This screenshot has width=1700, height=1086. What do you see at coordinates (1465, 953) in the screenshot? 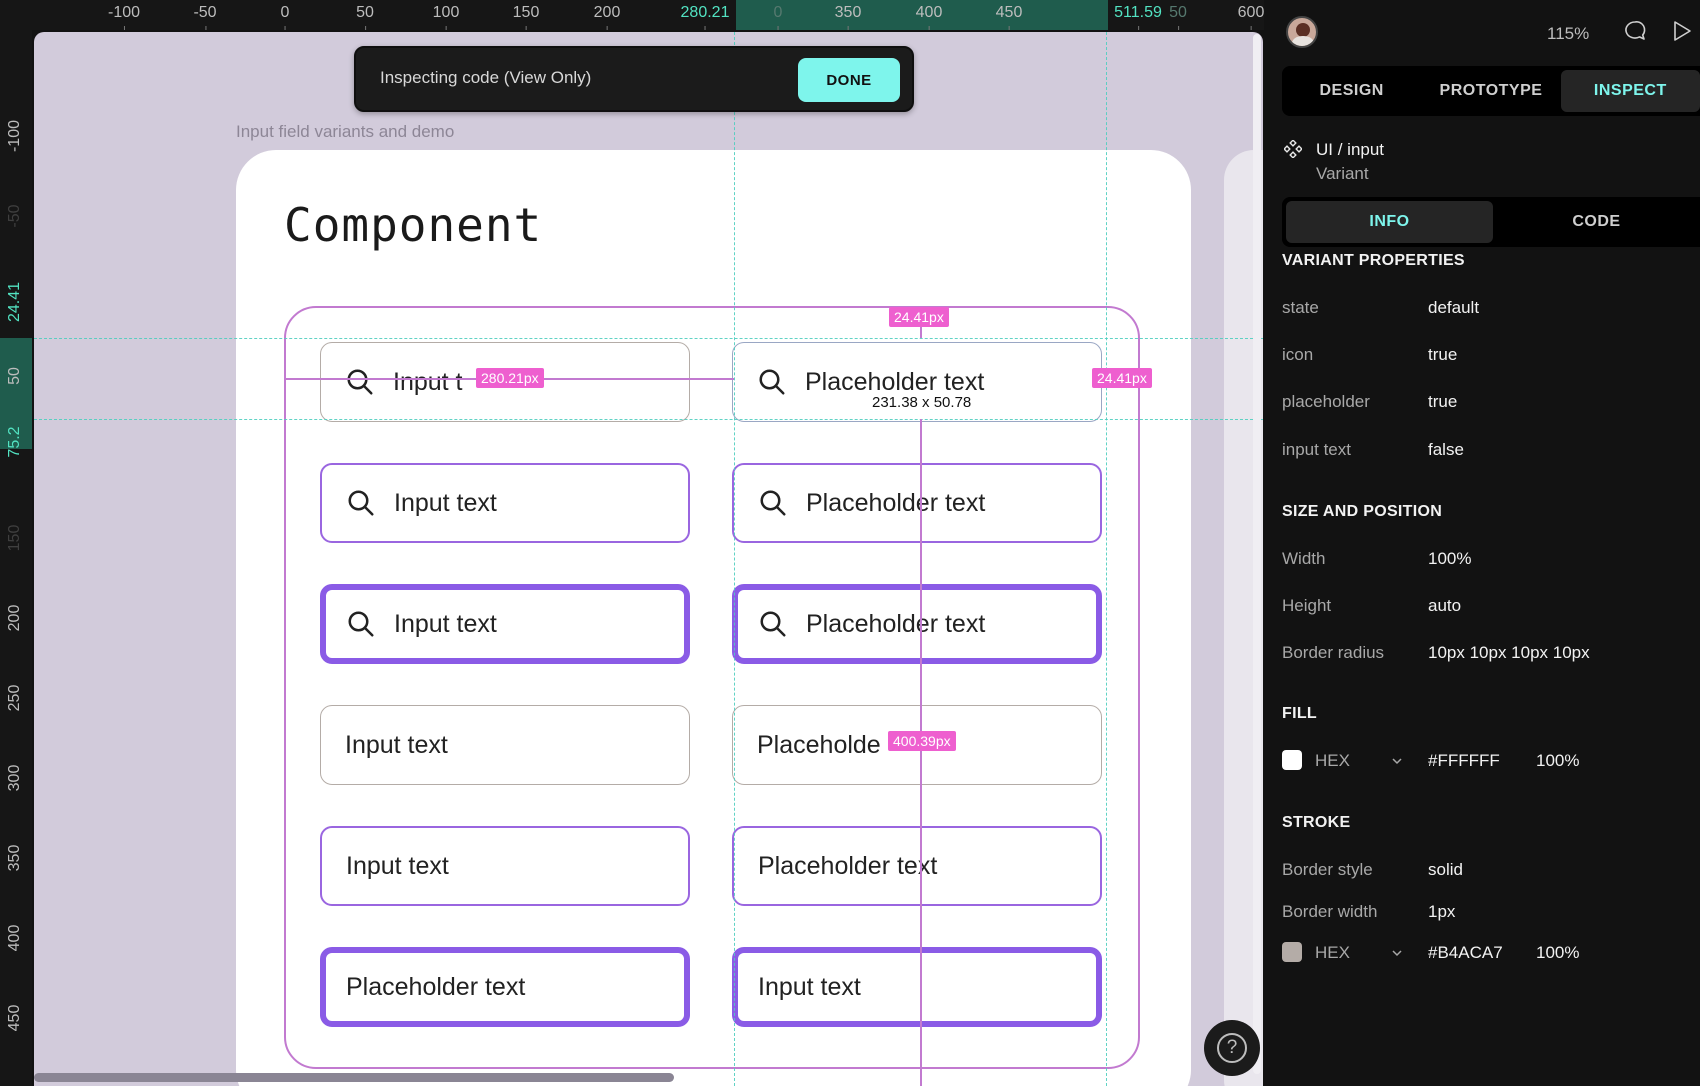
I see `stroke-hex-value: #B4ACA7` at bounding box center [1465, 953].